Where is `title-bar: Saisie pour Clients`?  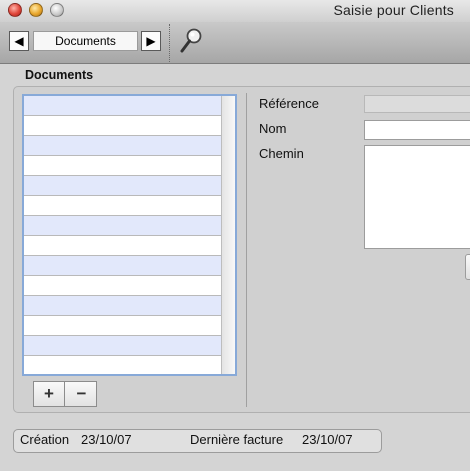 title-bar: Saisie pour Clients is located at coordinates (235, 11).